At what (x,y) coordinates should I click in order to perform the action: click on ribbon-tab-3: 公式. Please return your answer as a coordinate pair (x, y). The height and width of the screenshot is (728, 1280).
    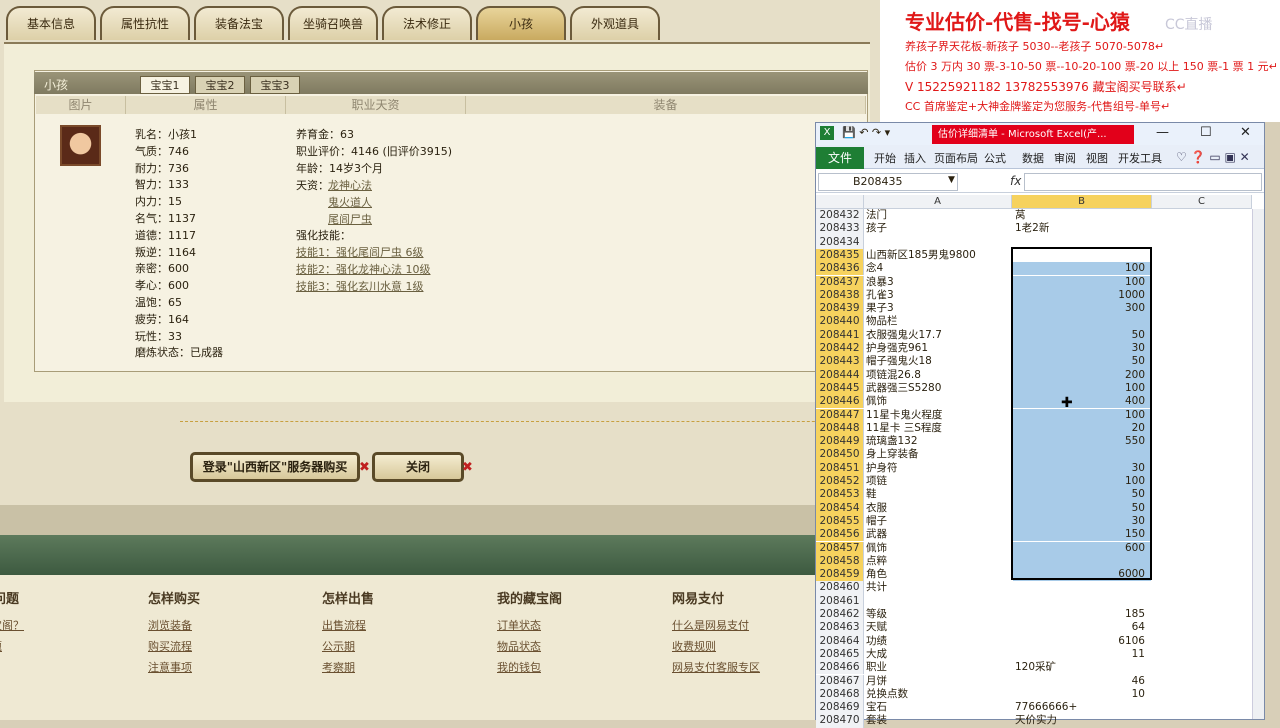
    Looking at the image, I should click on (995, 158).